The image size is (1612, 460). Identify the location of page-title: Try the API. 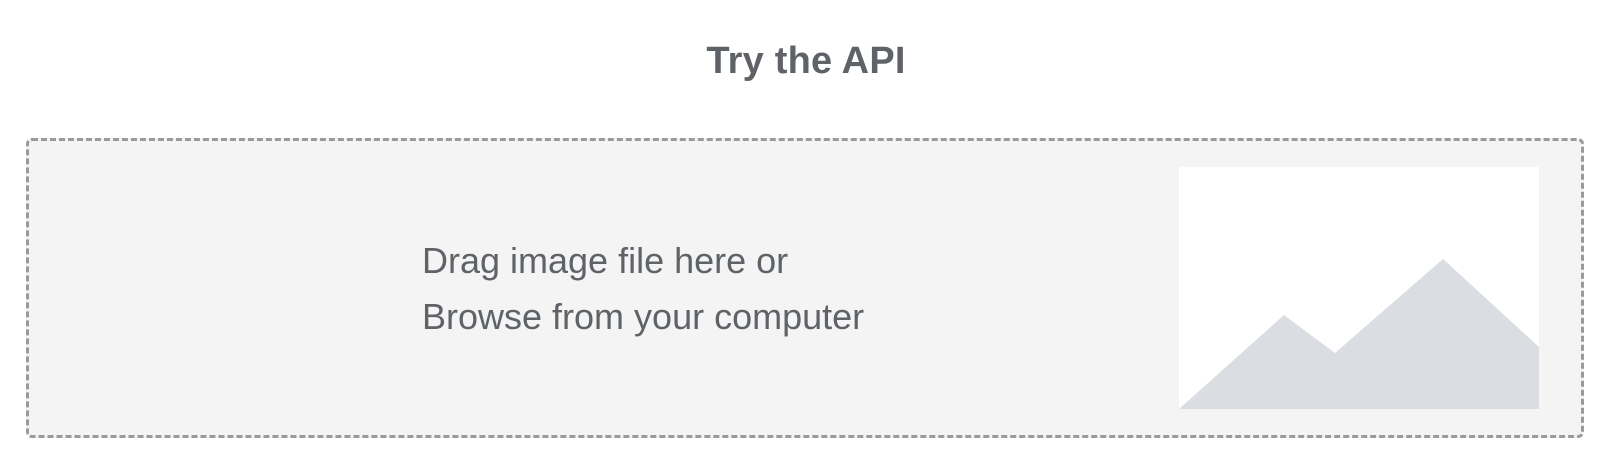
(806, 61).